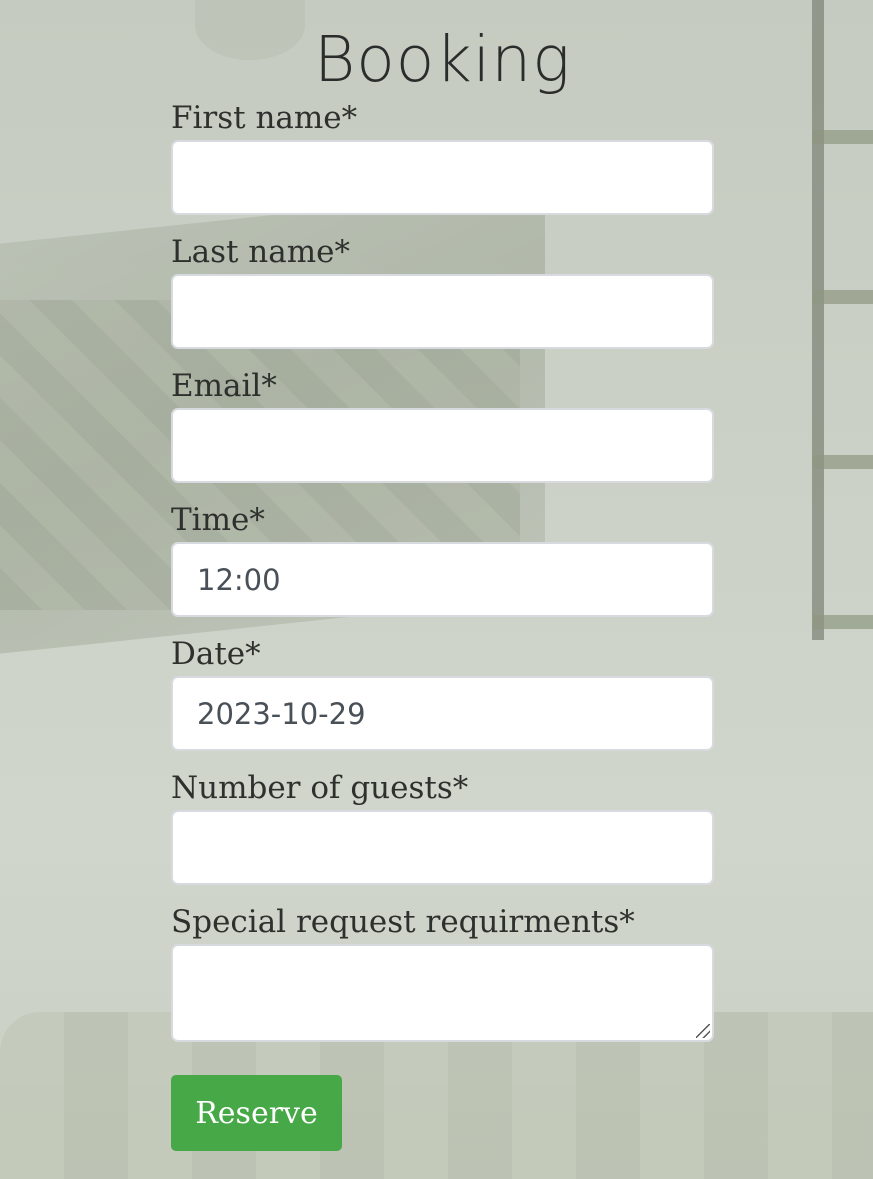 Image resolution: width=873 pixels, height=1179 pixels. What do you see at coordinates (260, 252) in the screenshot?
I see `last-name-label: Last name*` at bounding box center [260, 252].